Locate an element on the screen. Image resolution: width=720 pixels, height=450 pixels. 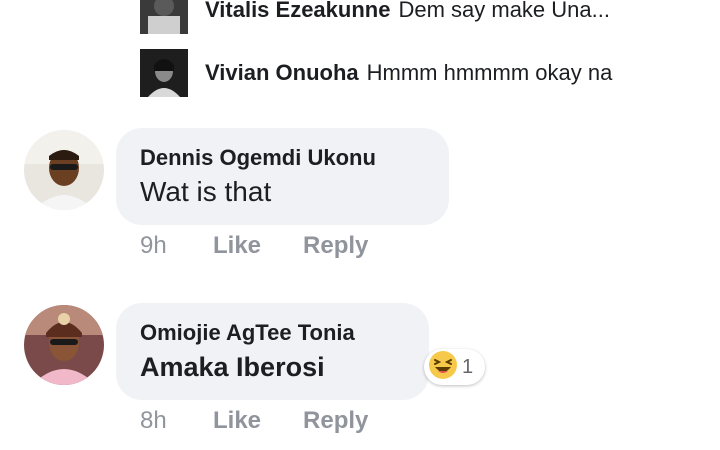
reply-author-name: Vivian Onuoha is located at coordinates (282, 73).